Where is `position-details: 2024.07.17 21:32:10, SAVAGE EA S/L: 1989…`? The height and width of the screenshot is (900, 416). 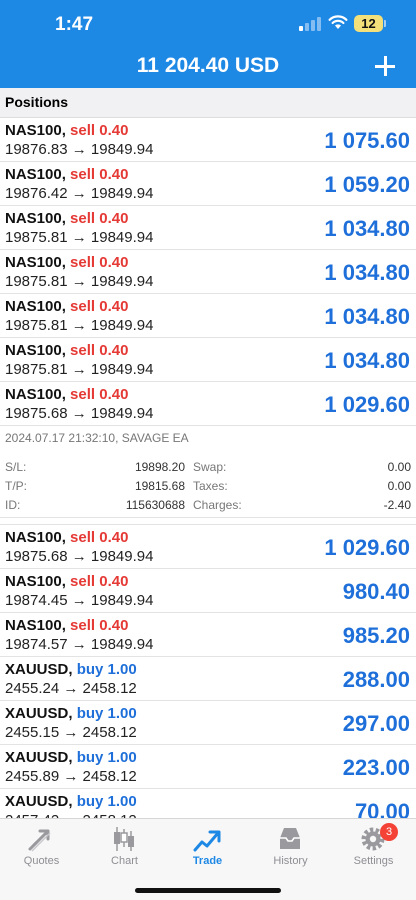
position-details: 2024.07.17 21:32:10, SAVAGE EA S/L: 1989… is located at coordinates (208, 472).